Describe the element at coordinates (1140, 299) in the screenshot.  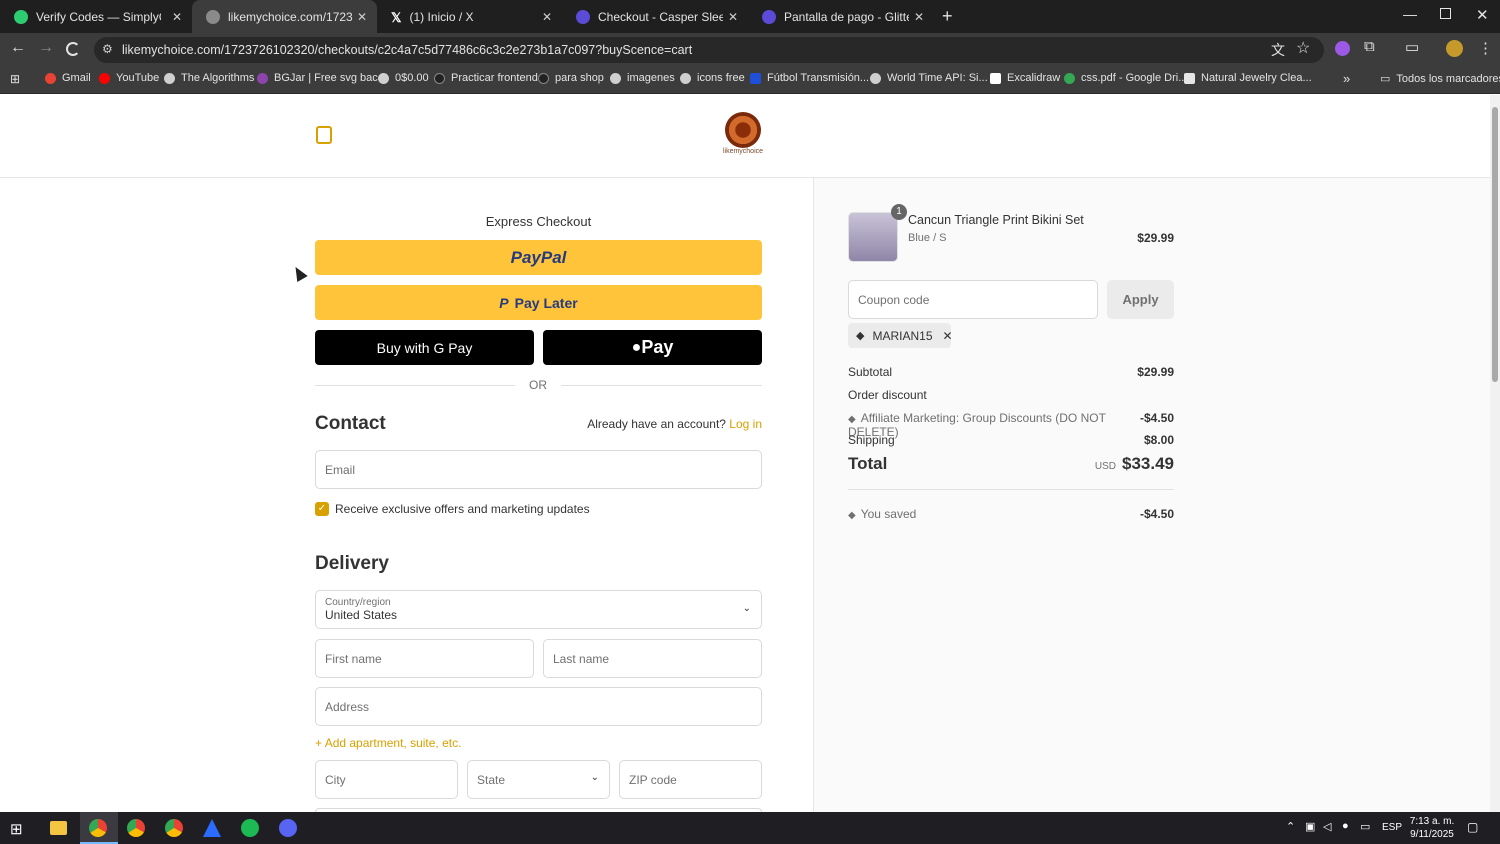
I see `apply-button: Apply` at that location.